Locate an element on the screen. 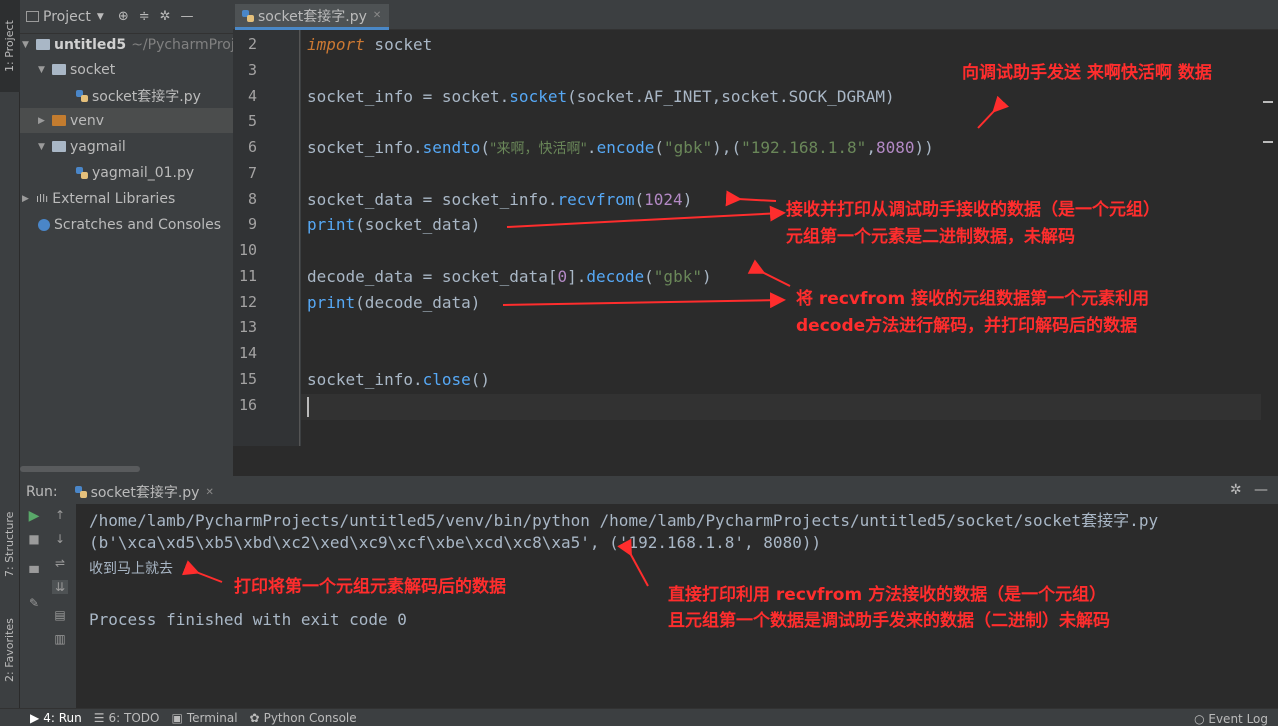 The height and width of the screenshot is (726, 1278). run-label: Run: is located at coordinates (42, 492).